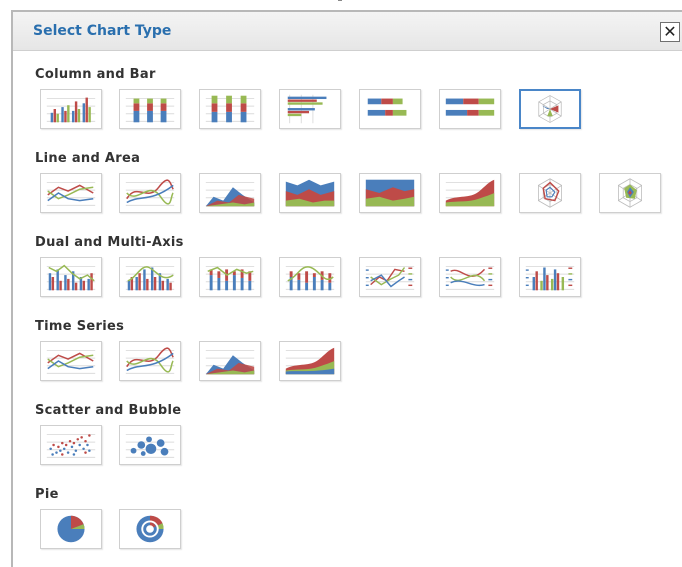  Describe the element at coordinates (310, 361) in the screenshot. I see `timeseries-area-spline-icon` at that location.